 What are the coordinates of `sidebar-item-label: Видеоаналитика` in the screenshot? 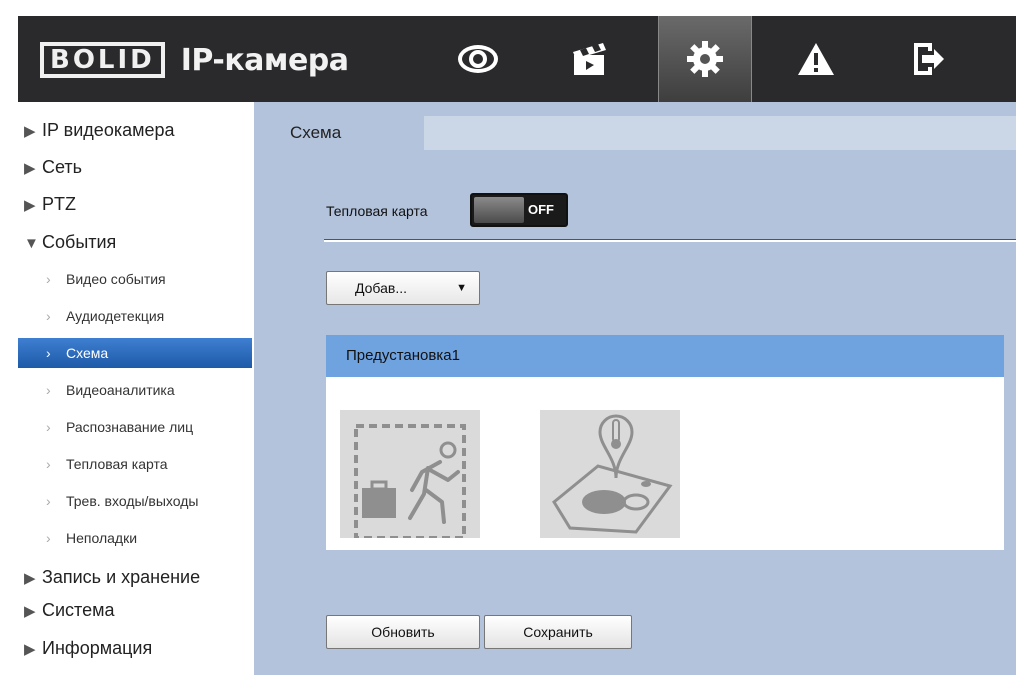 It's located at (120, 390).